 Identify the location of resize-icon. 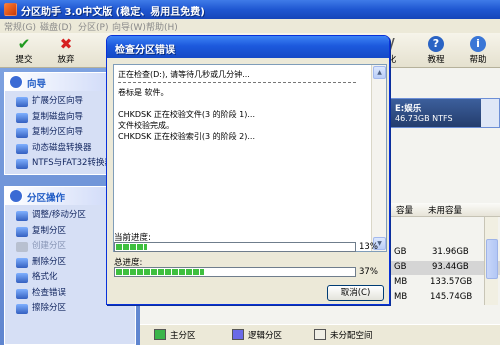
(22, 216).